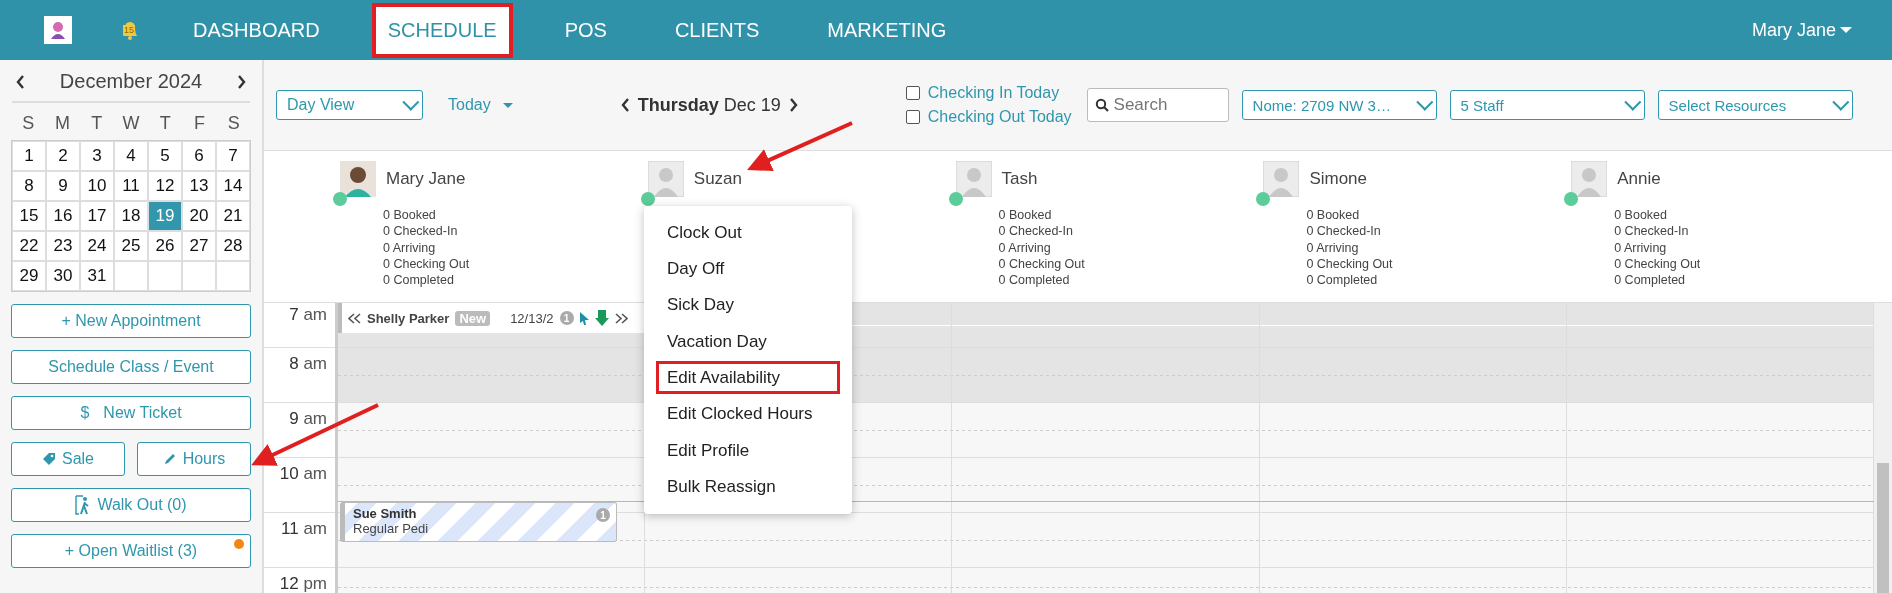 This screenshot has height=593, width=1892. Describe the element at coordinates (58, 30) in the screenshot. I see `logo-icon` at that location.